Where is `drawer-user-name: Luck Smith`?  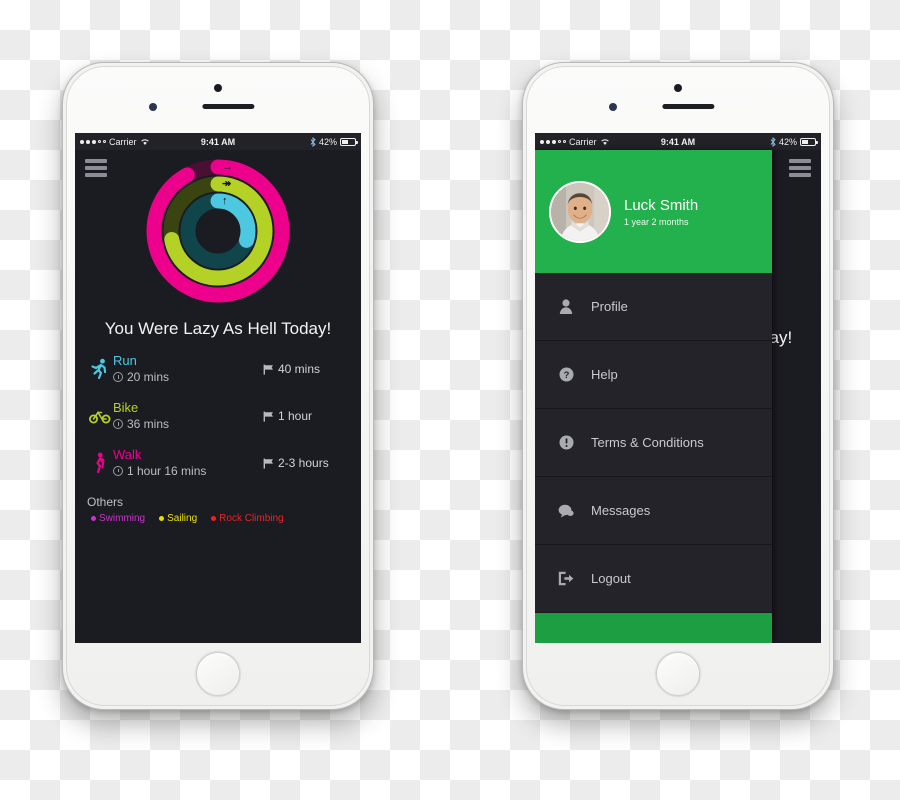
drawer-user-name: Luck Smith is located at coordinates (661, 205).